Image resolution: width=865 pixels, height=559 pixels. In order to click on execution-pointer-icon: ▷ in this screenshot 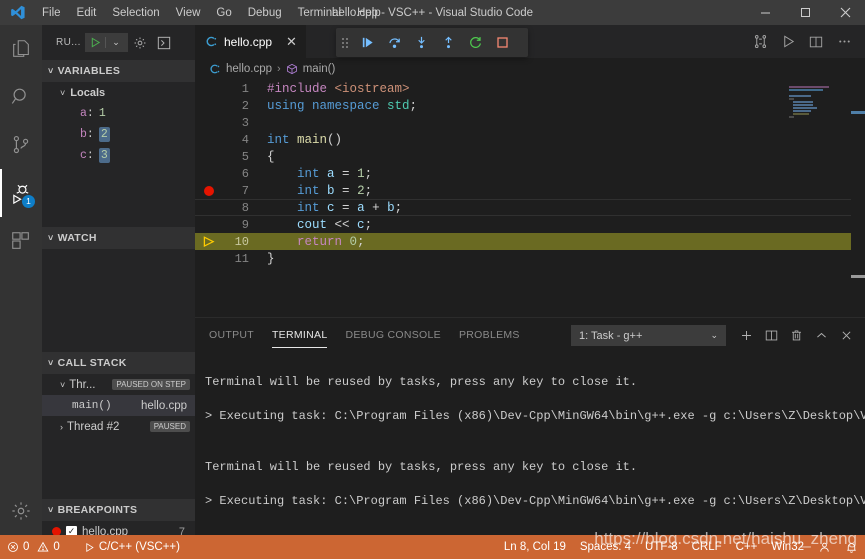, I will do `click(209, 241)`.